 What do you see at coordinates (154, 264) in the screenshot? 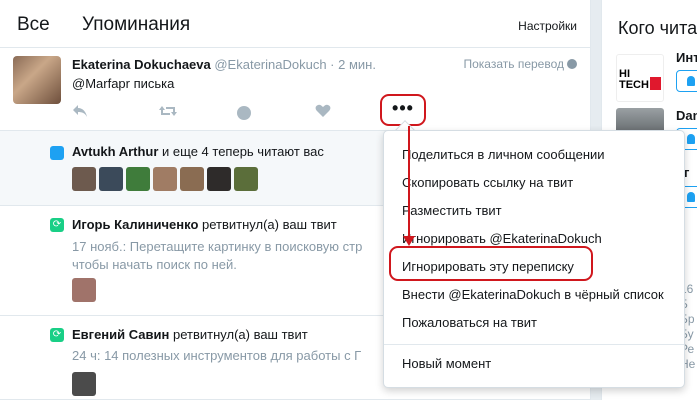
I see `tweet-preview-line: чтобы начать поиск по ней.` at bounding box center [154, 264].